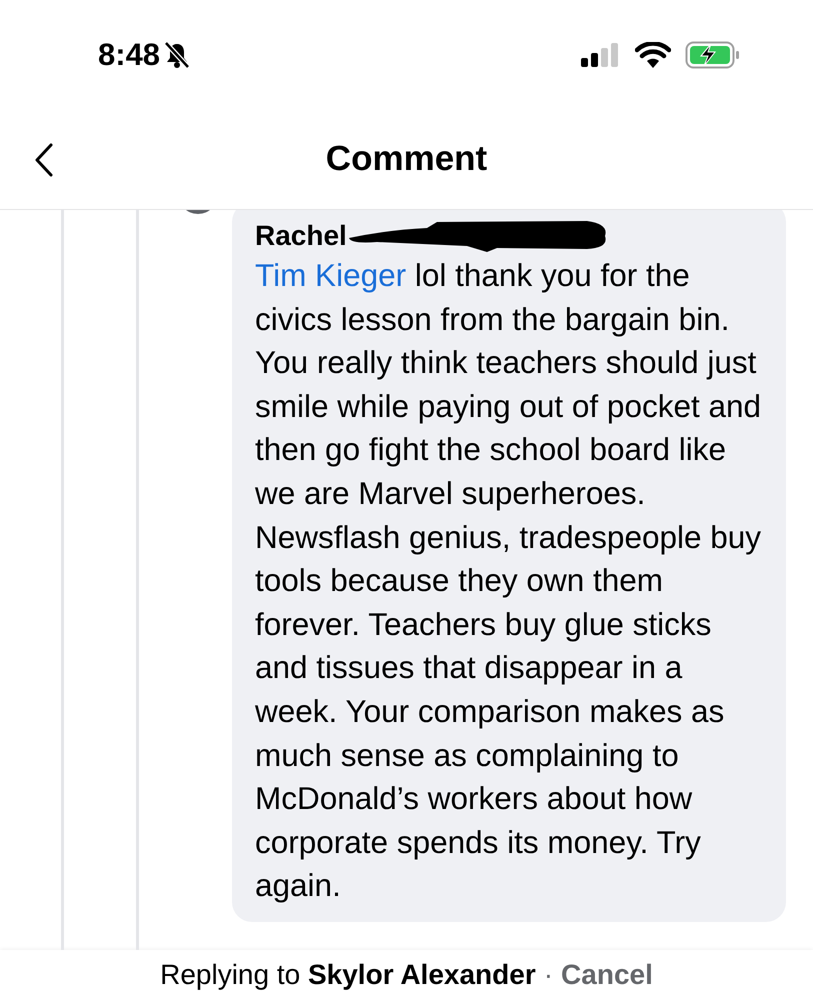 The image size is (813, 1000). Describe the element at coordinates (607, 975) in the screenshot. I see `cancel-button: Cancel` at that location.